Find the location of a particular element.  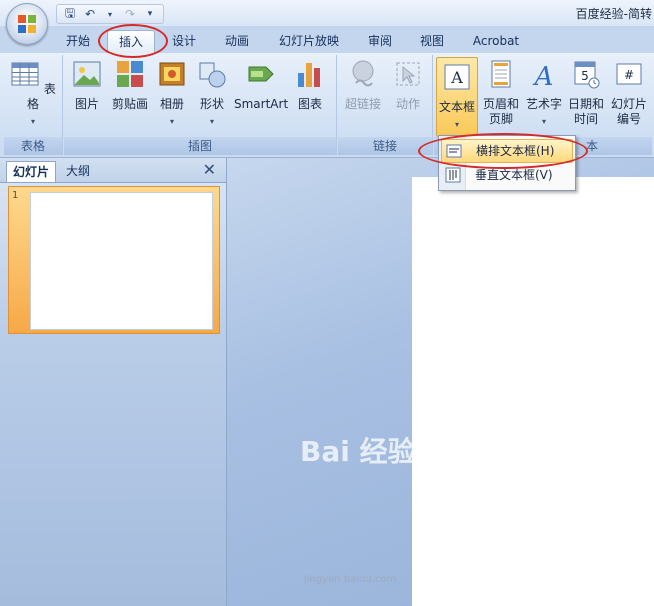

hyperlink-icon is located at coordinates (363, 73).